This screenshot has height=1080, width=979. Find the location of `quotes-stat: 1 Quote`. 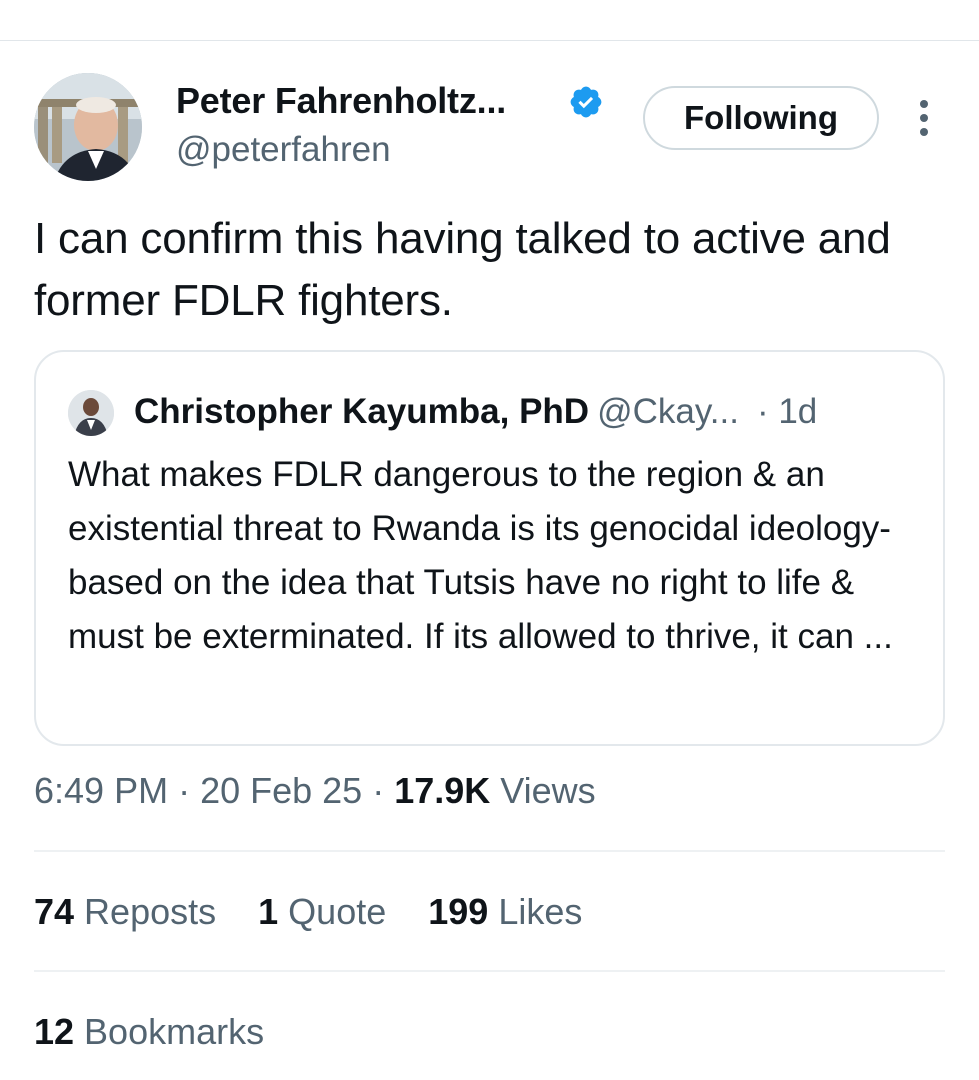

quotes-stat: 1 Quote is located at coordinates (322, 912).